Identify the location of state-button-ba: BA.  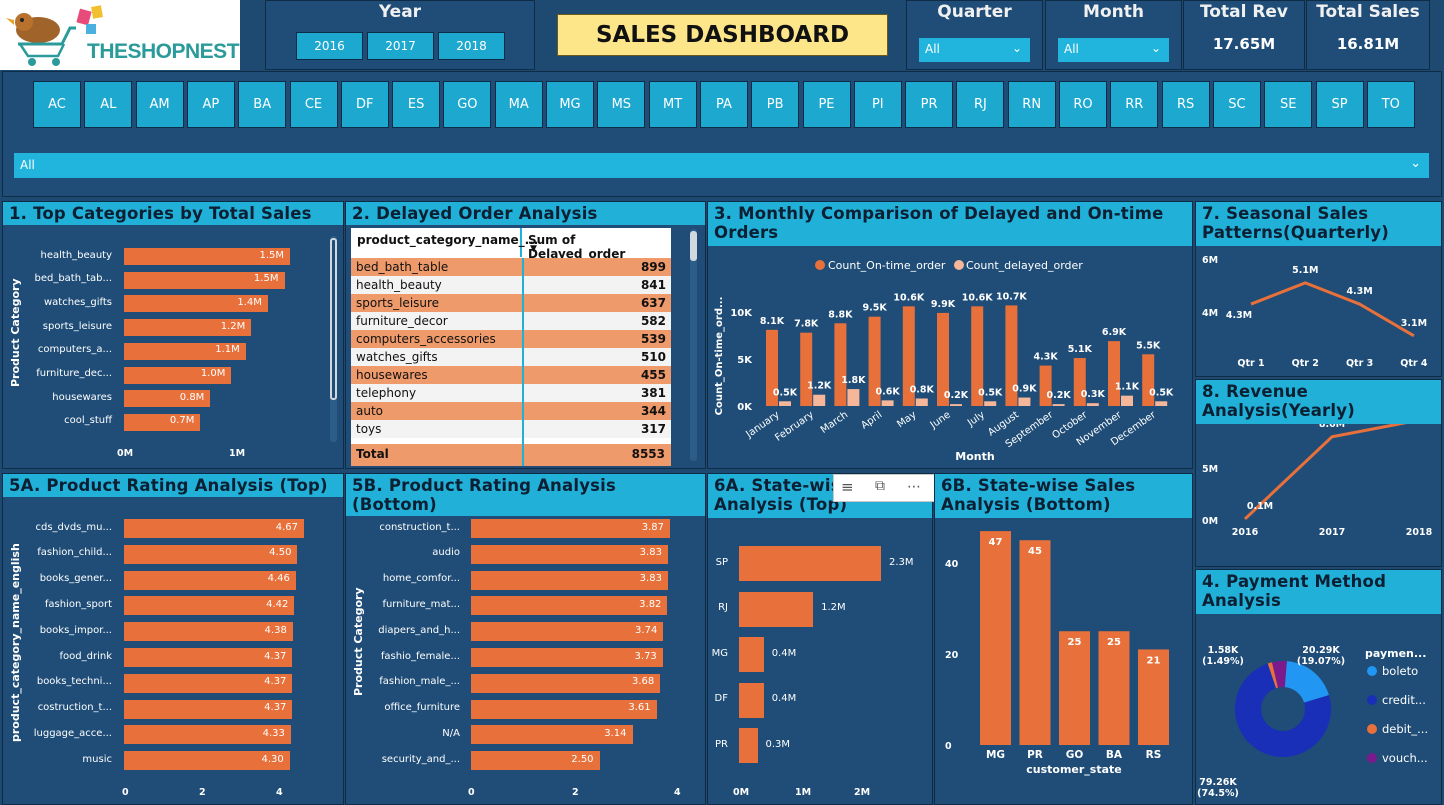
(262, 104).